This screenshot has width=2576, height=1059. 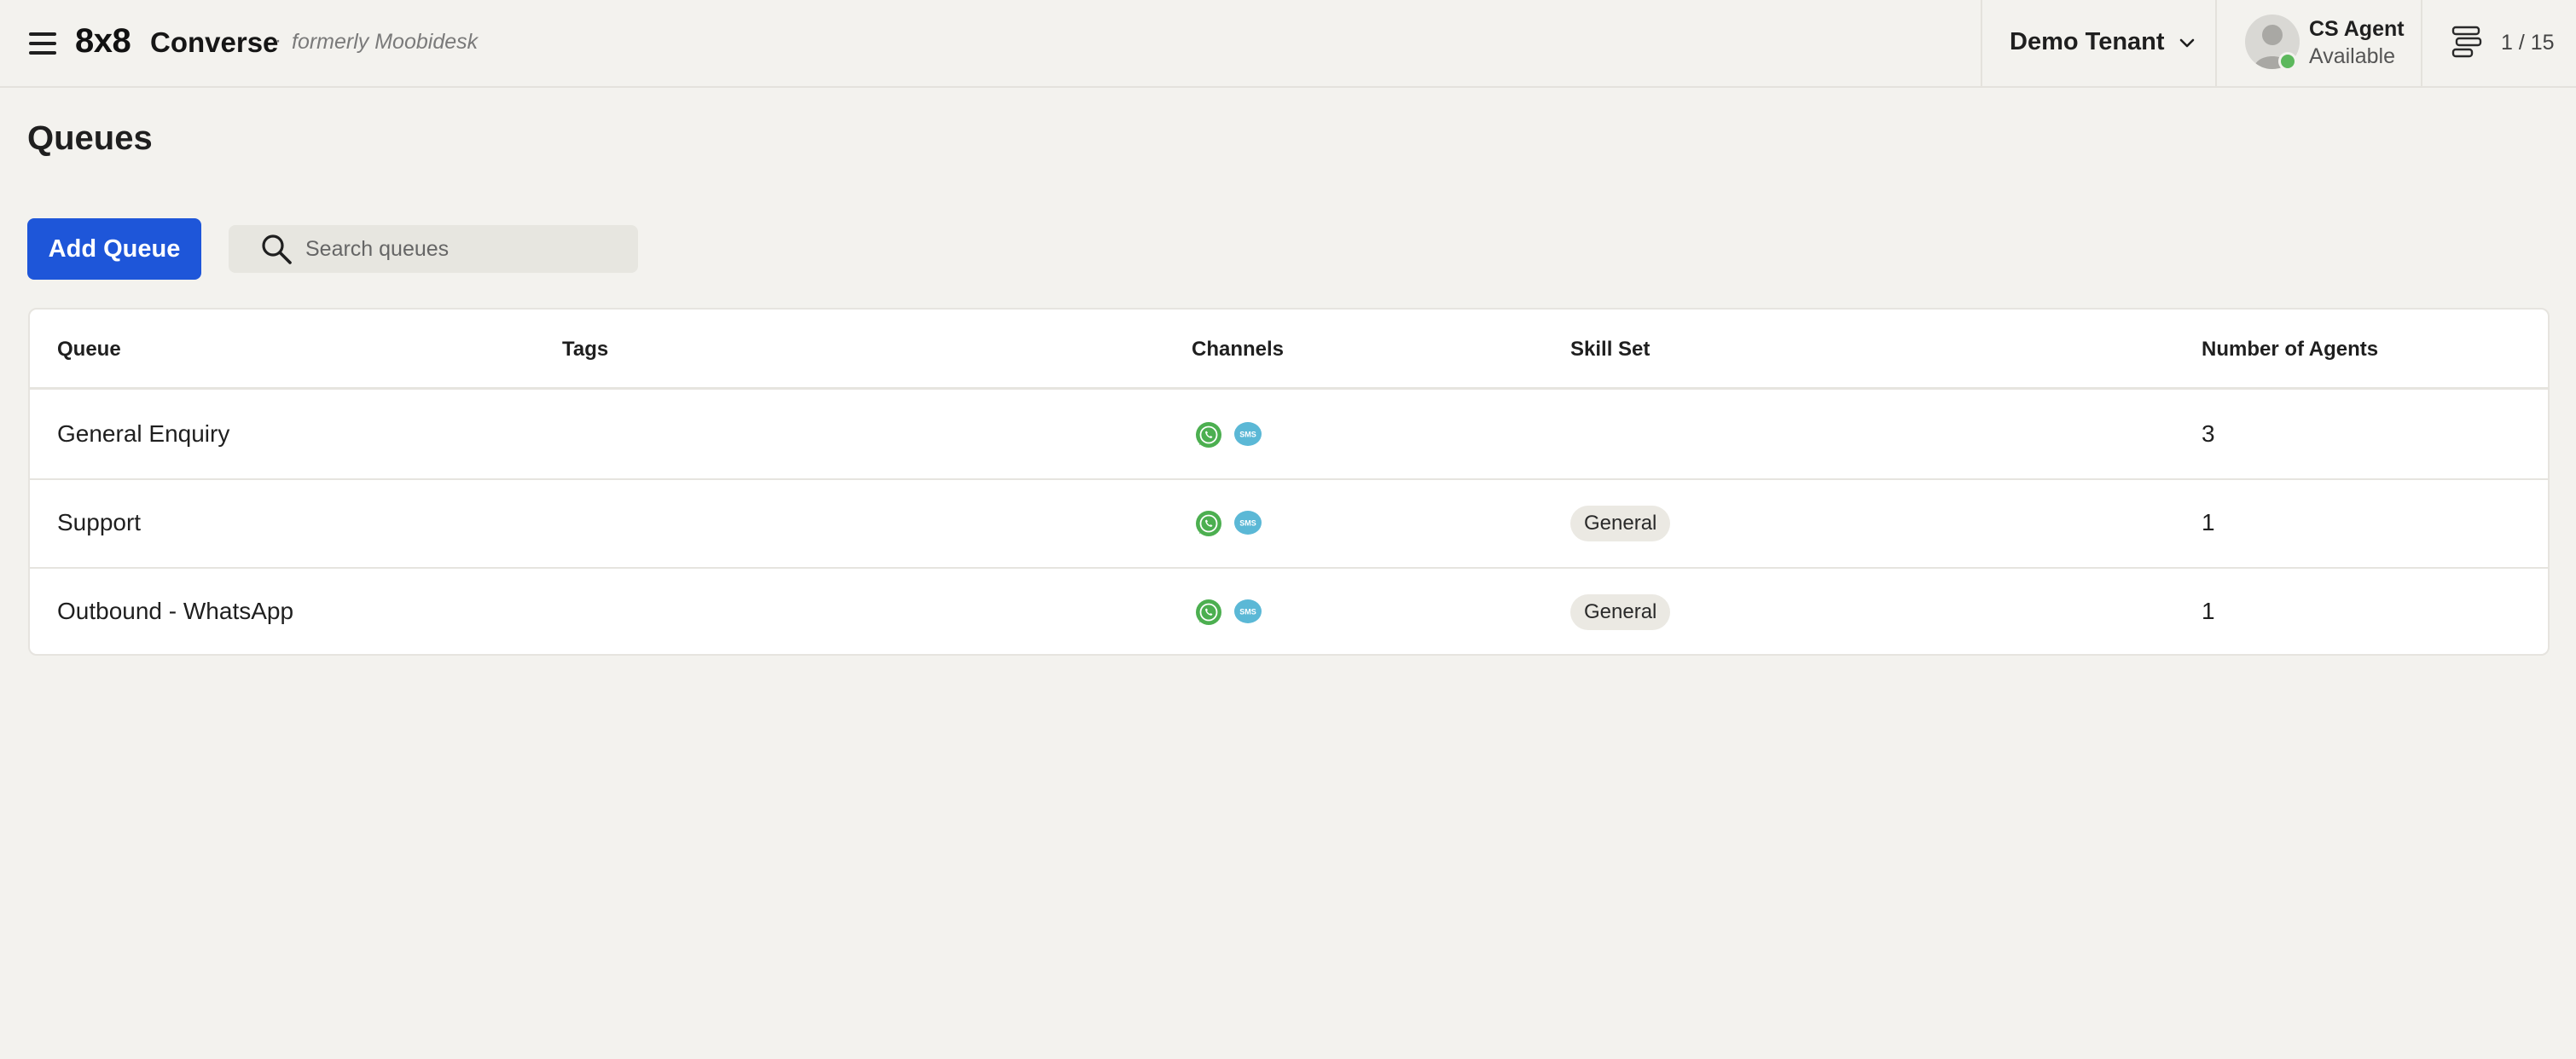 What do you see at coordinates (1289, 524) in the screenshot?
I see `table-row: Support SMS General 1` at bounding box center [1289, 524].